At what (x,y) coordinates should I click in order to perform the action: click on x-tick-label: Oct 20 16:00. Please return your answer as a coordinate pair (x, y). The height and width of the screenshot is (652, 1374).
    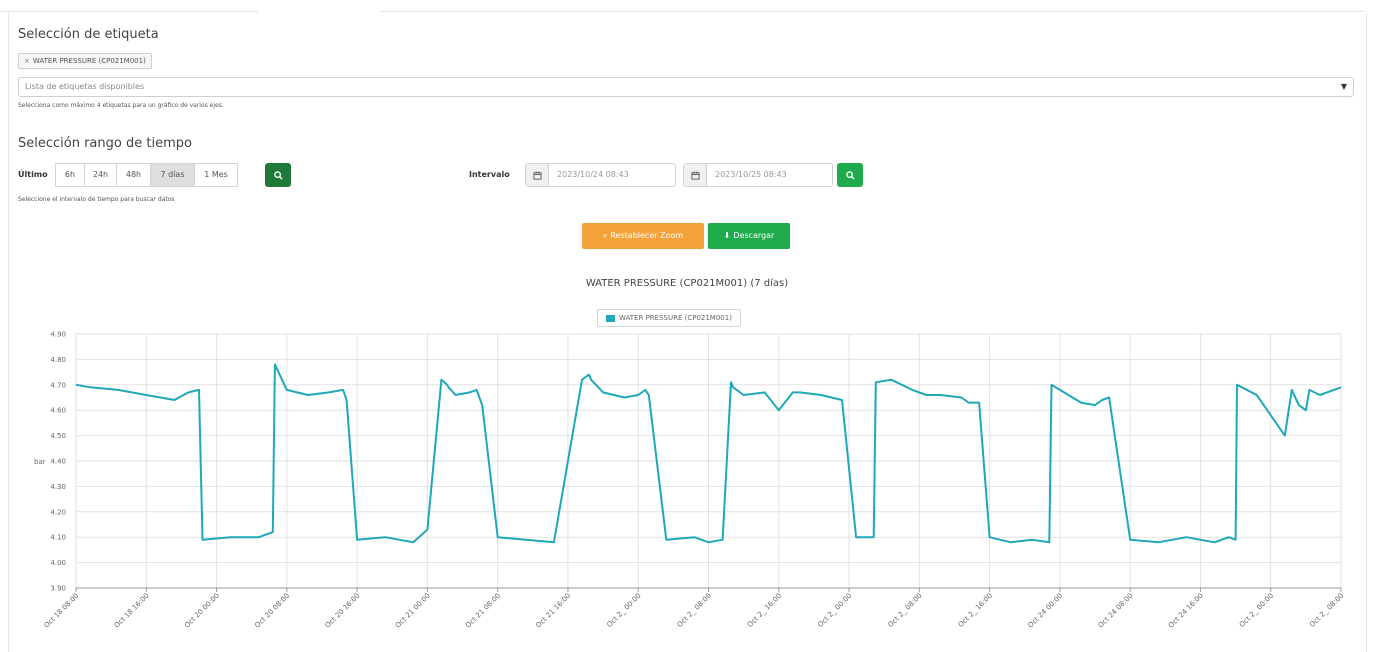
    Looking at the image, I should click on (343, 611).